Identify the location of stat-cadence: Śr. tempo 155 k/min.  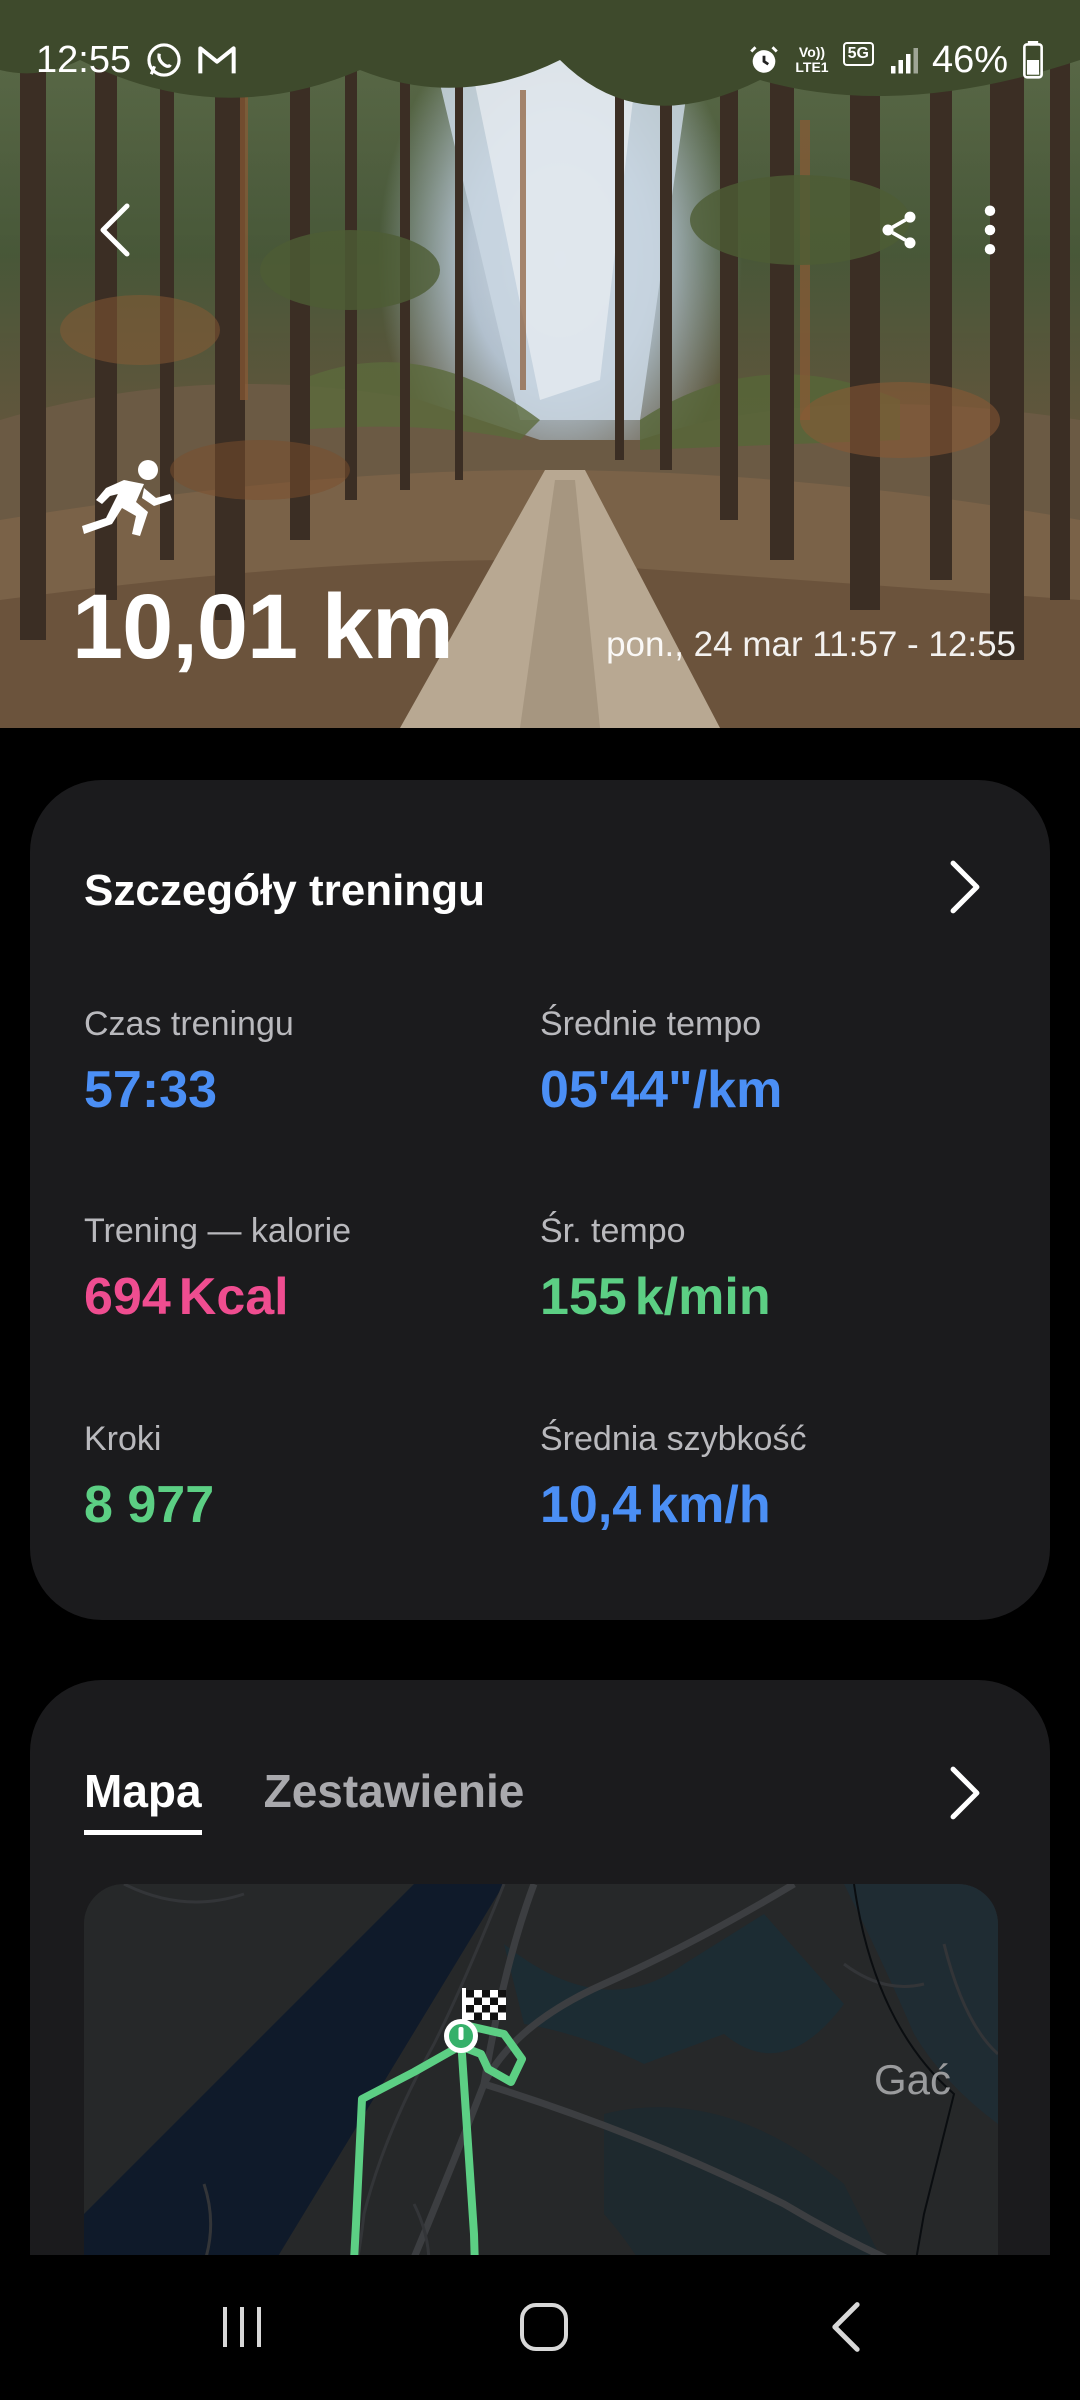
(750, 1269).